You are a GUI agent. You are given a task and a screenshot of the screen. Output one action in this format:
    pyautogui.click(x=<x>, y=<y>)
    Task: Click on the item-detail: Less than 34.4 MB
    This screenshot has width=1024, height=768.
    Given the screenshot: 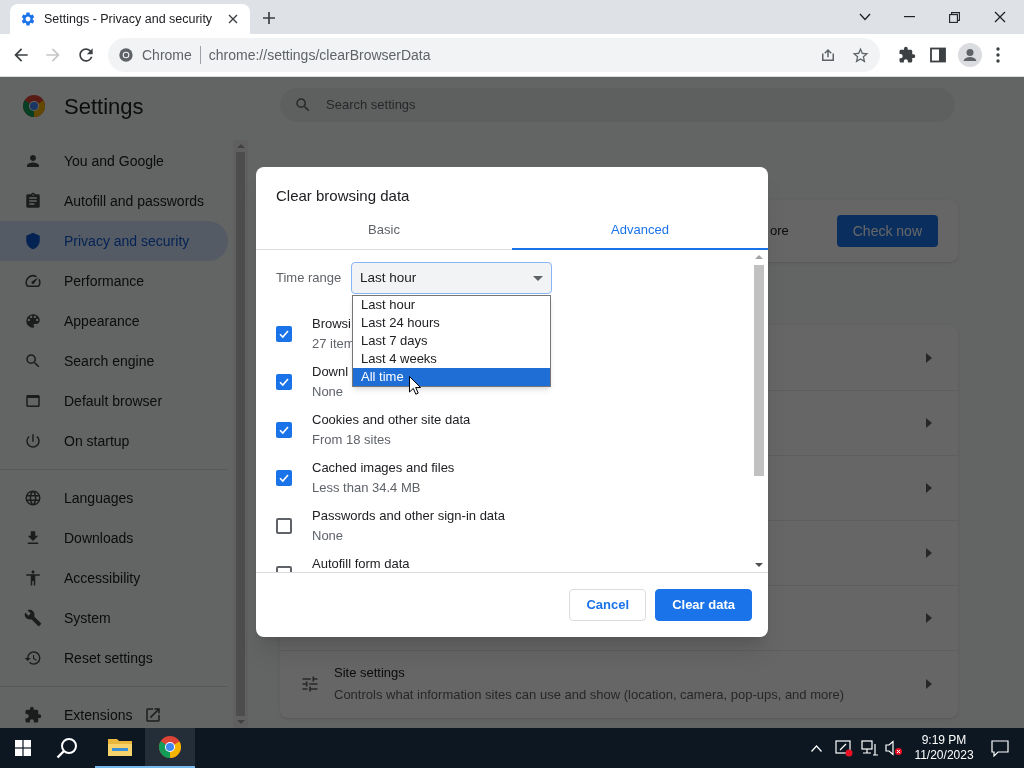 What is the action you would take?
    pyautogui.click(x=367, y=488)
    